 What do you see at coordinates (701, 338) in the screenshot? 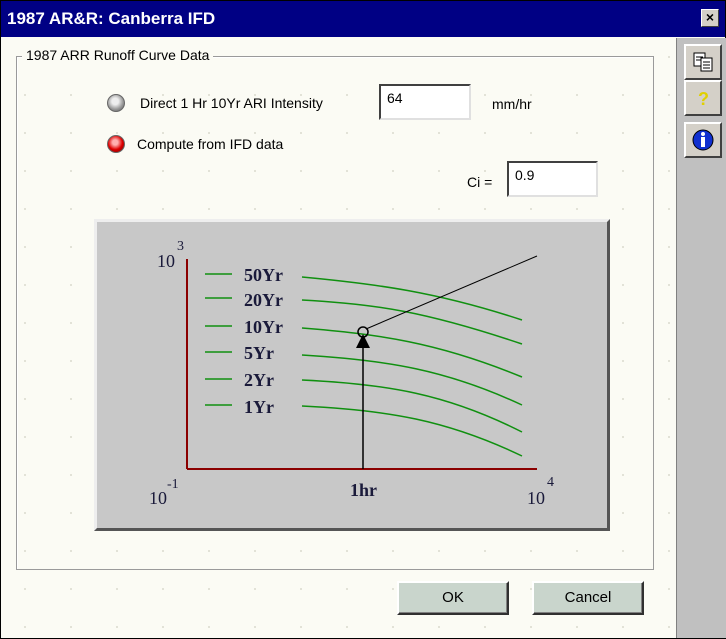
I see `side-toolbar: ?` at bounding box center [701, 338].